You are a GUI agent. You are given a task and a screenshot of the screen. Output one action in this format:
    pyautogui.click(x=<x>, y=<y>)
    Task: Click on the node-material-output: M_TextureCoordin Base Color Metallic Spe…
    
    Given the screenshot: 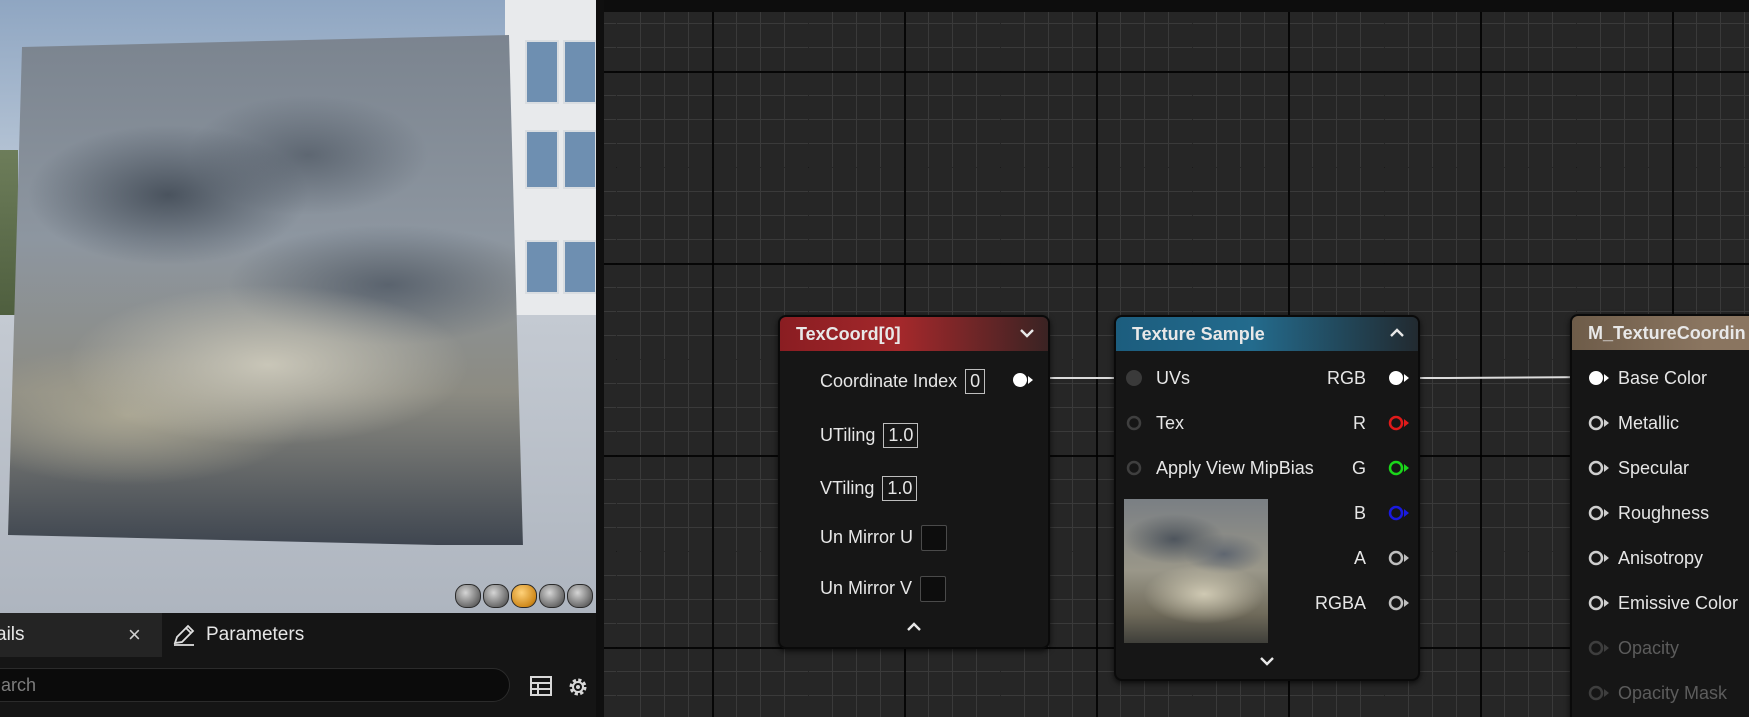 What is the action you would take?
    pyautogui.click(x=1659, y=515)
    